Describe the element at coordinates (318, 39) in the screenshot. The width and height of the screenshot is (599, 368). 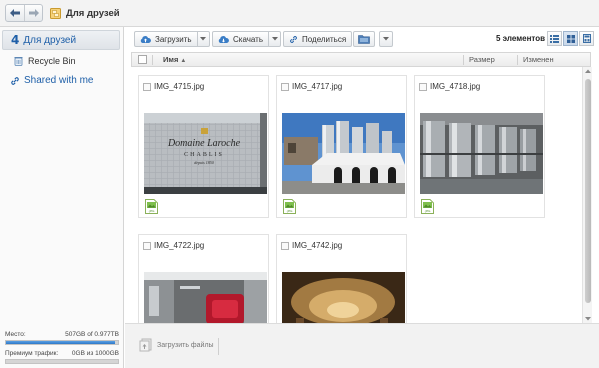
I see `share-button: Поделиться` at that location.